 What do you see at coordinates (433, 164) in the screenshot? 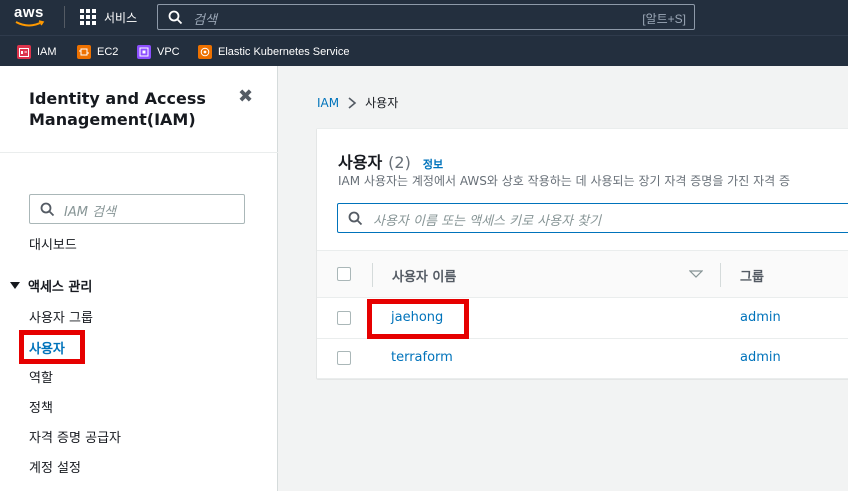
I see `info-link: 정보` at bounding box center [433, 164].